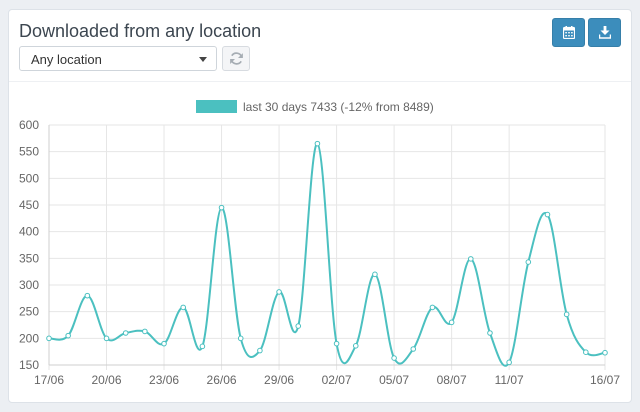  What do you see at coordinates (29, 258) in the screenshot?
I see `y-tick-label: 350` at bounding box center [29, 258].